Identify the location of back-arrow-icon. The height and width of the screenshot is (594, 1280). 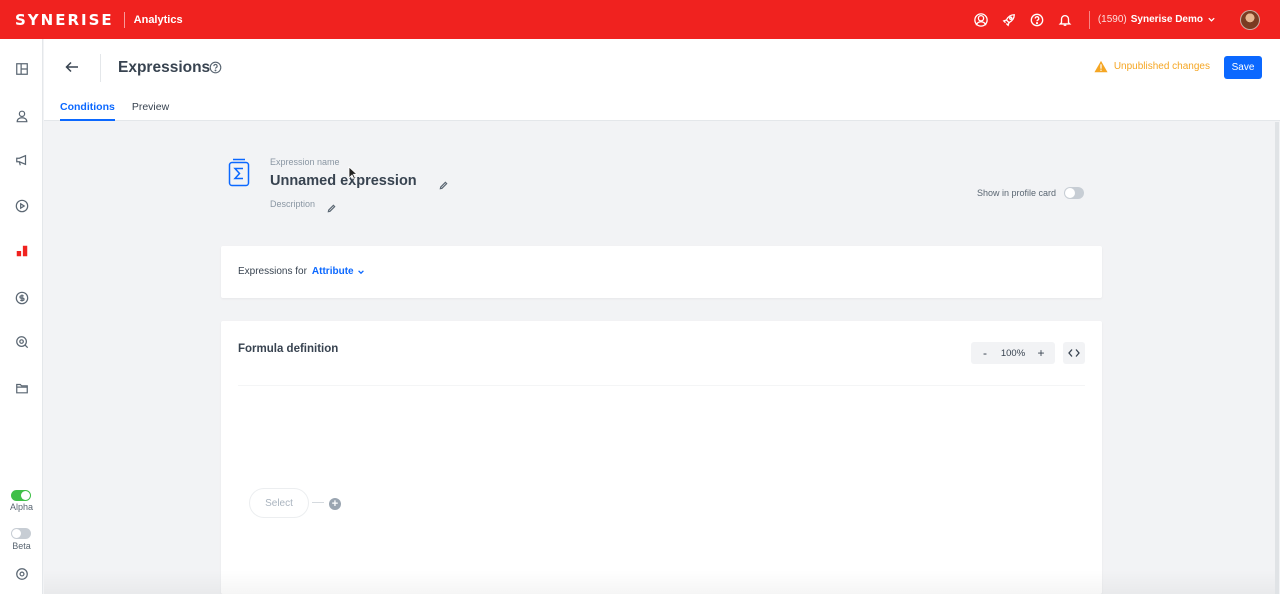
(72, 67).